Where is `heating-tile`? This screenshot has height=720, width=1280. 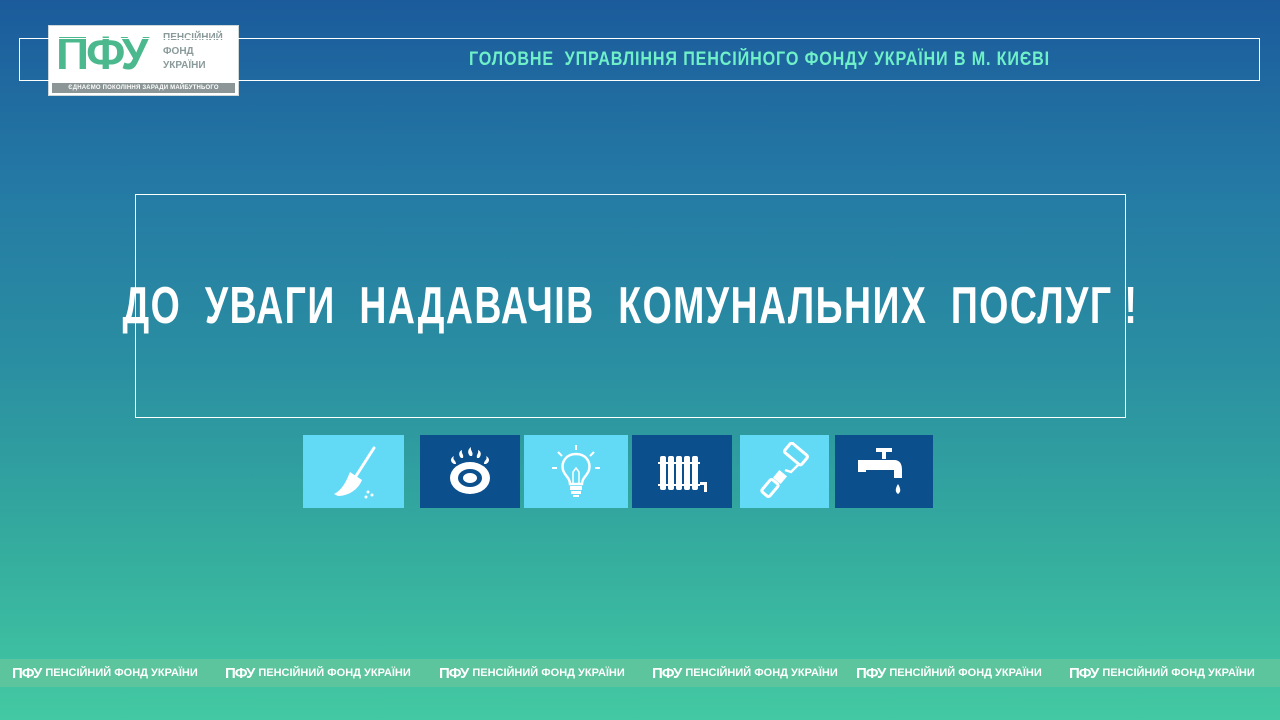 heating-tile is located at coordinates (682, 471).